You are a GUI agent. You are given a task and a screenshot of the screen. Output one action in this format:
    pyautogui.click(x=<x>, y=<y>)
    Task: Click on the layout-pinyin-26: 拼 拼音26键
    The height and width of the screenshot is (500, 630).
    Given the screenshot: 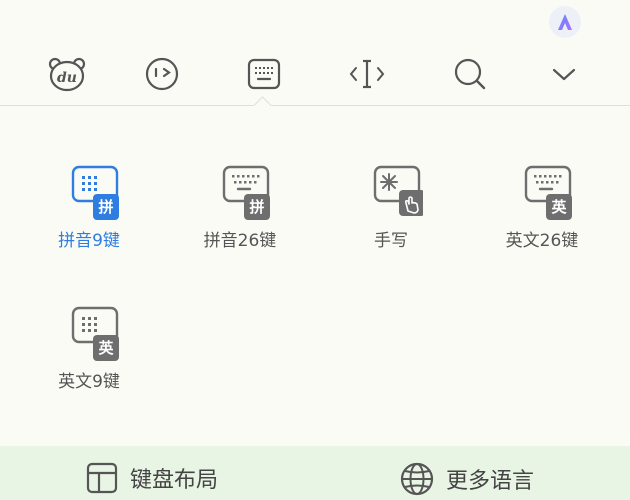 What is the action you would take?
    pyautogui.click(x=240, y=217)
    